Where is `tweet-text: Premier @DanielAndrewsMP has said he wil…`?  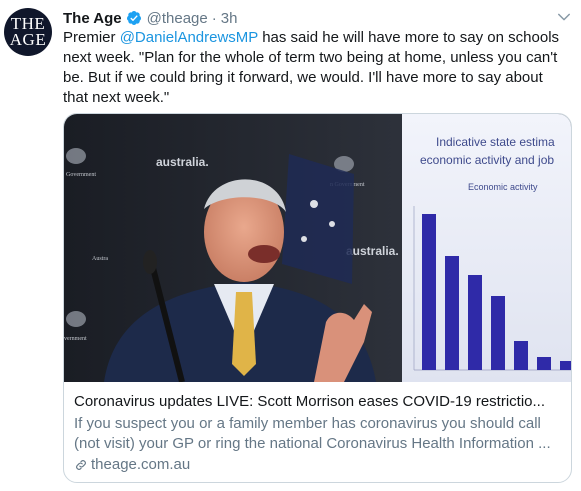 tweet-text: Premier @DanielAndrewsMP has said he wil… is located at coordinates (315, 68).